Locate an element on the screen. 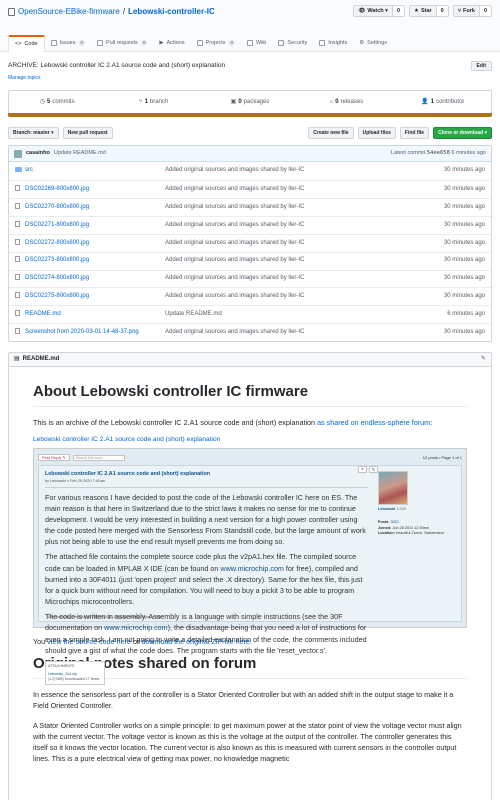 The width and height of the screenshot is (500, 800). forum-link: as shared on endless-sphere forum is located at coordinates (373, 422).